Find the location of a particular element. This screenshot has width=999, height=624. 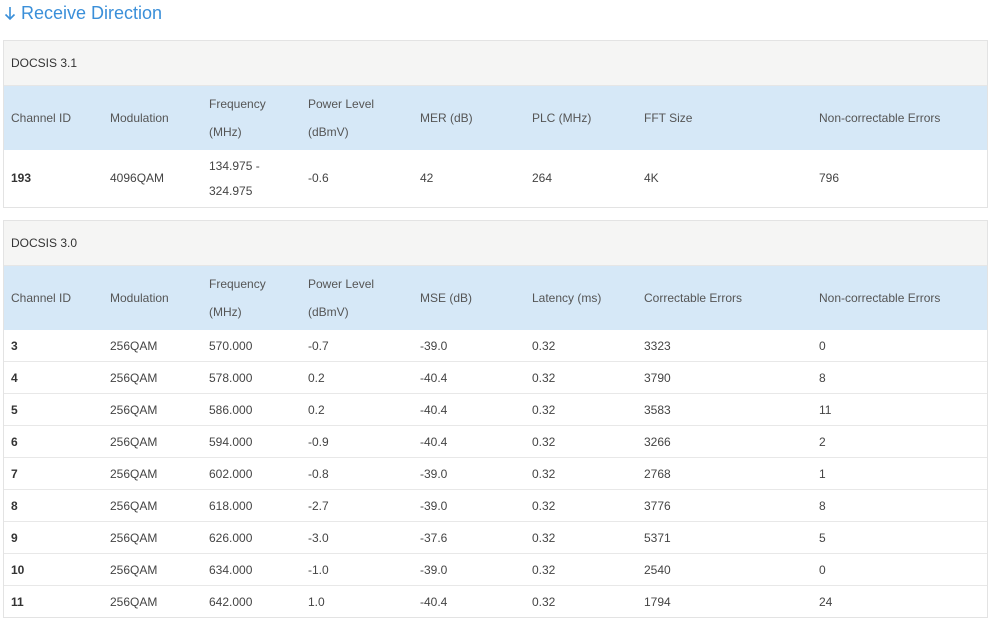

section-title: Receive Direction is located at coordinates (92, 12).